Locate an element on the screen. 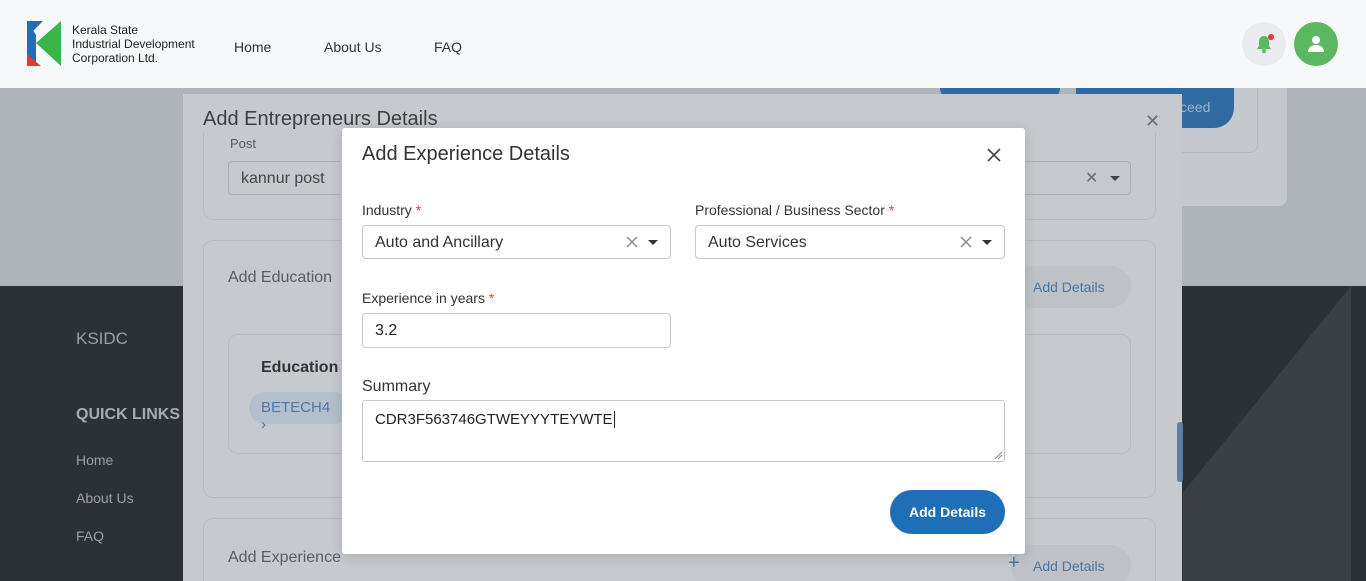 This screenshot has height=581, width=1366. sector-label: Professional / Business Sector * is located at coordinates (794, 210).